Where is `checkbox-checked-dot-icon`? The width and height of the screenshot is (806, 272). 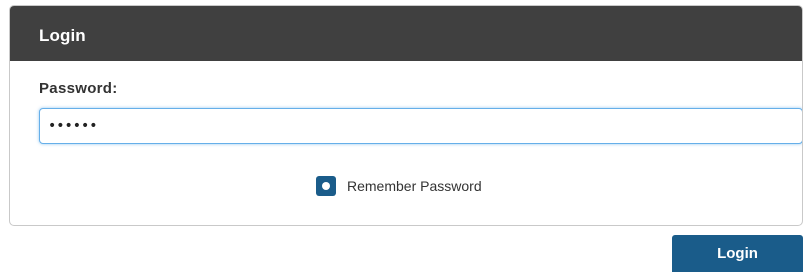
checkbox-checked-dot-icon is located at coordinates (326, 186).